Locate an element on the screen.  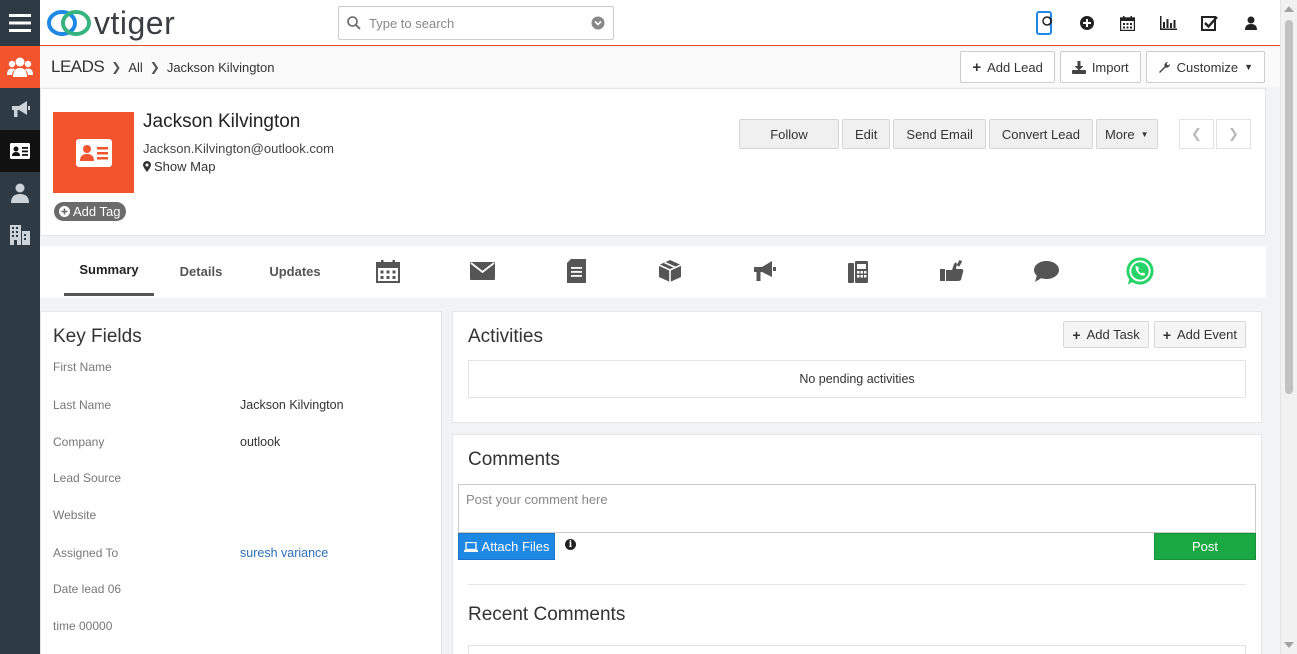
edit-button: Edit is located at coordinates (866, 134).